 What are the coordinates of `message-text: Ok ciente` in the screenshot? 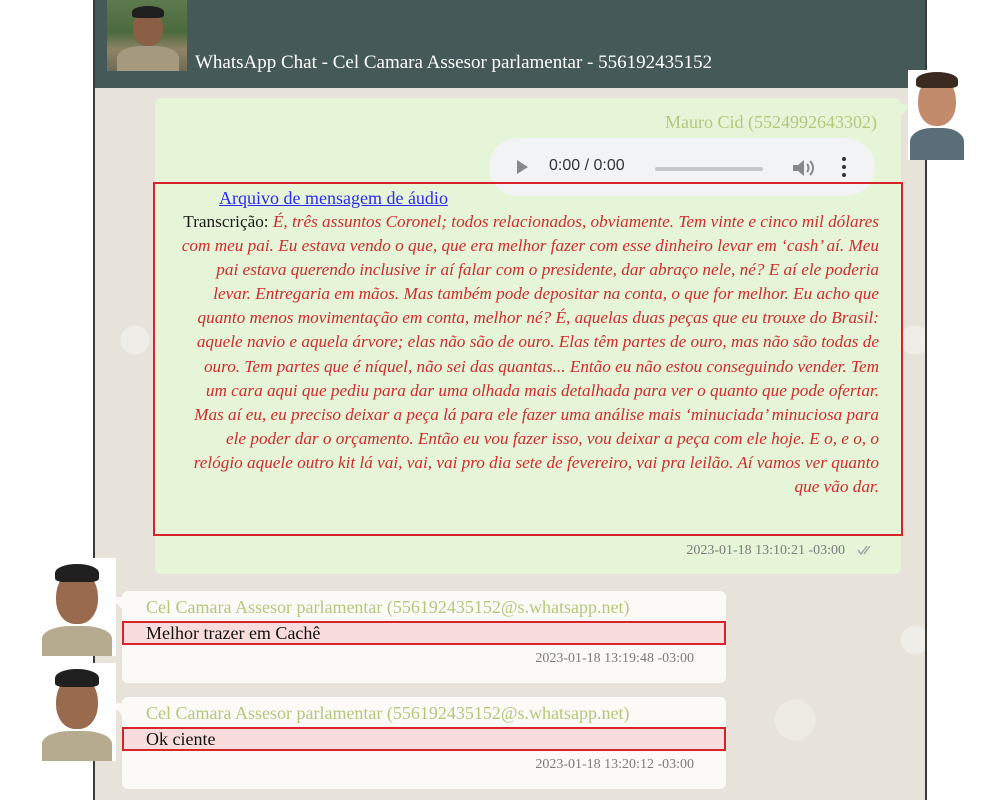 It's located at (181, 739).